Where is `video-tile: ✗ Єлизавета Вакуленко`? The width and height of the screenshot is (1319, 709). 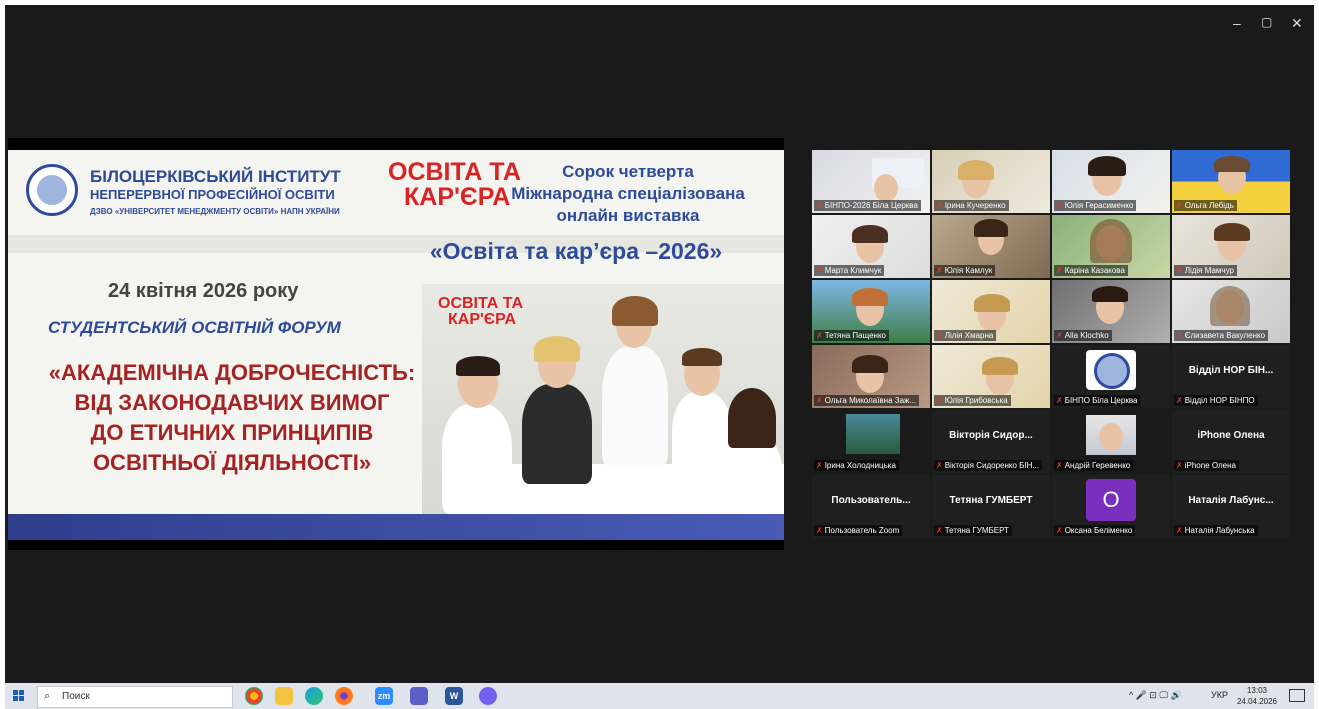 video-tile: ✗ Єлизавета Вакуленко is located at coordinates (1231, 311).